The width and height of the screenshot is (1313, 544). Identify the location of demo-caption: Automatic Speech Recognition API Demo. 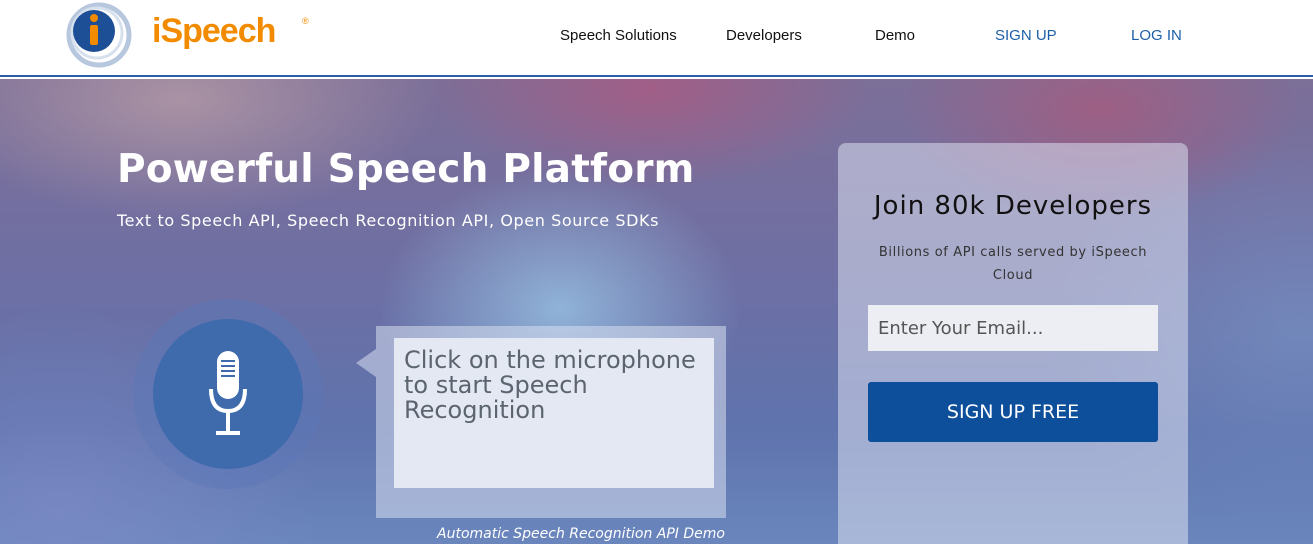
(581, 534).